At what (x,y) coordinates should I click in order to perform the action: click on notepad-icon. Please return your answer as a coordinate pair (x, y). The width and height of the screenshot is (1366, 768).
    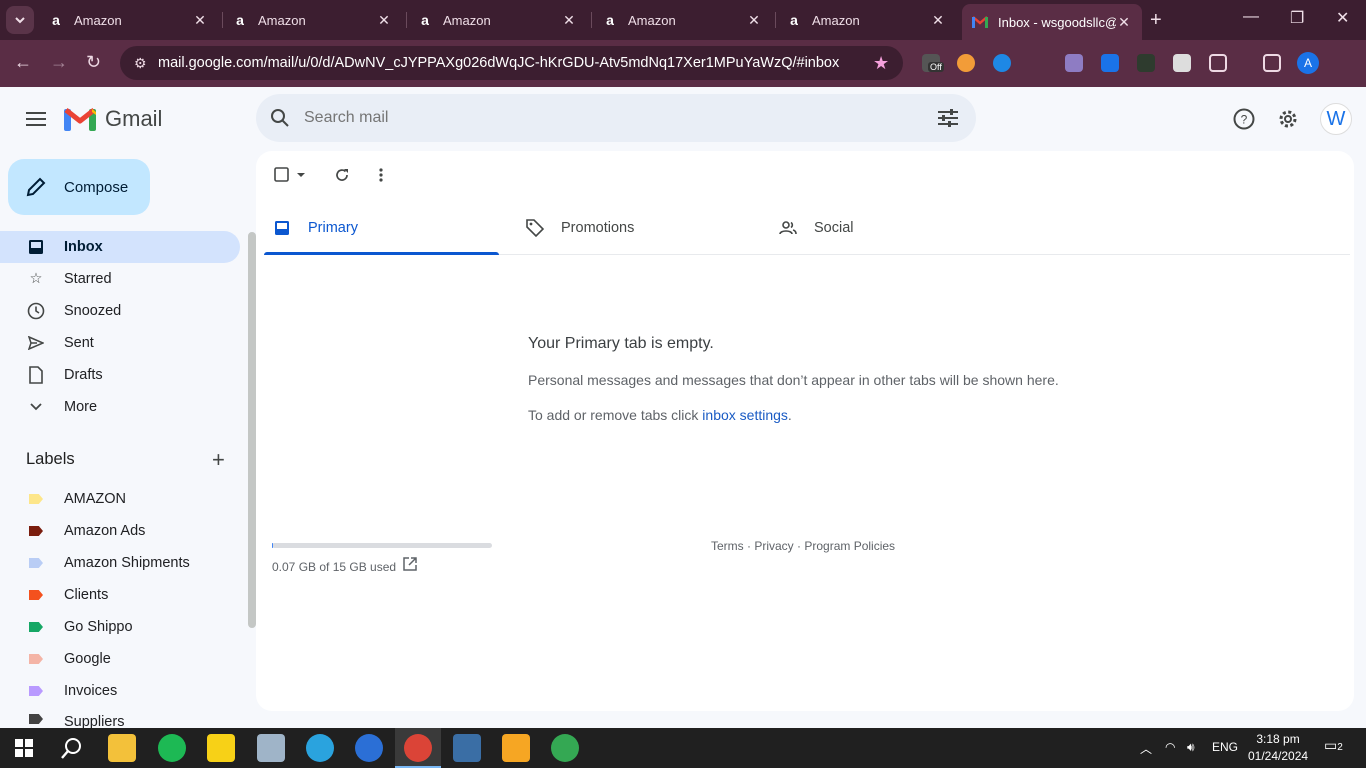
    Looking at the image, I should click on (271, 748).